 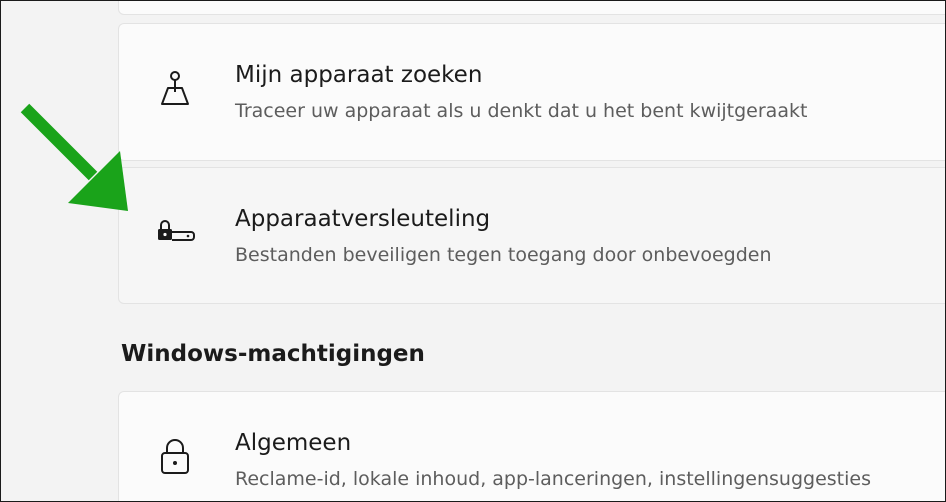 I want to click on find-my-device-title: Mijn apparaat zoeken, so click(x=359, y=75).